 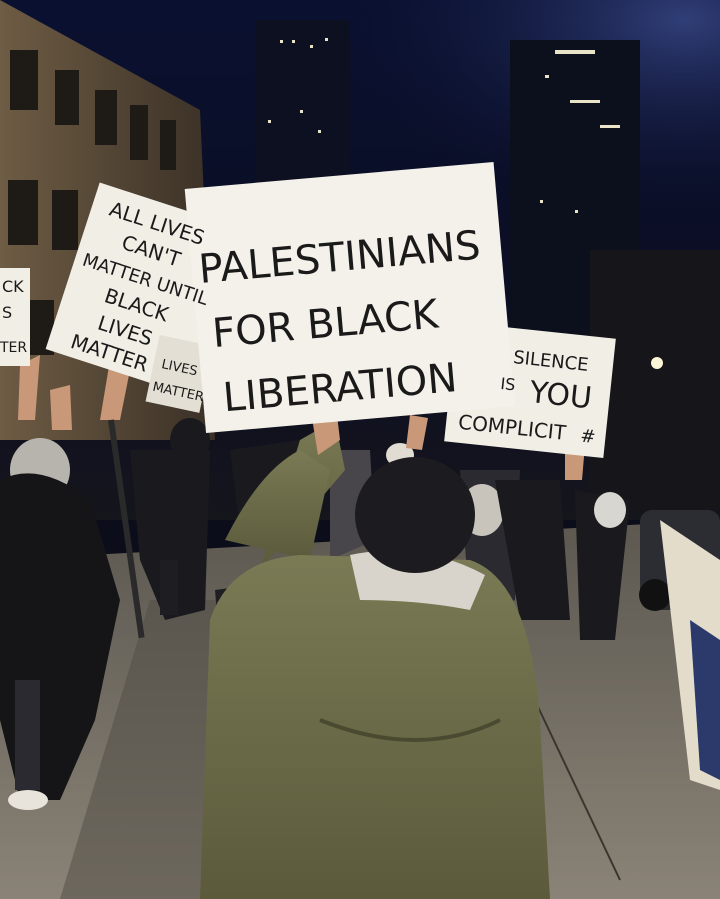 I want to click on small-sign-line1: LIVES, so click(x=179, y=368).